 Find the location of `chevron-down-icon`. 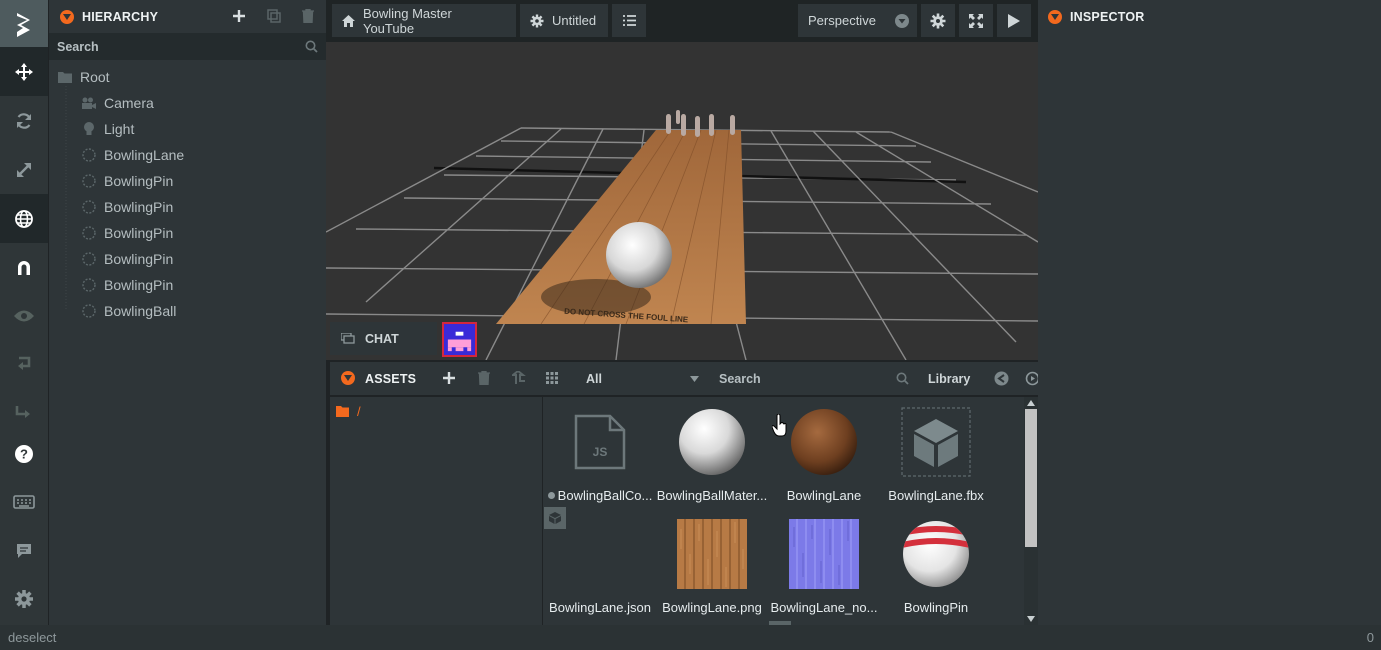

chevron-down-icon is located at coordinates (902, 20).